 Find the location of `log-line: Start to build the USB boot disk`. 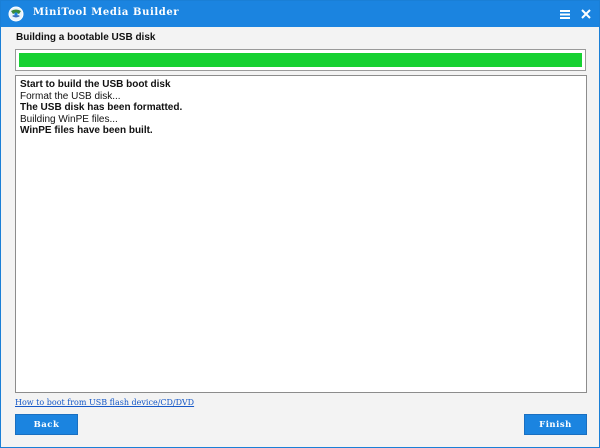

log-line: Start to build the USB boot disk is located at coordinates (95, 84).